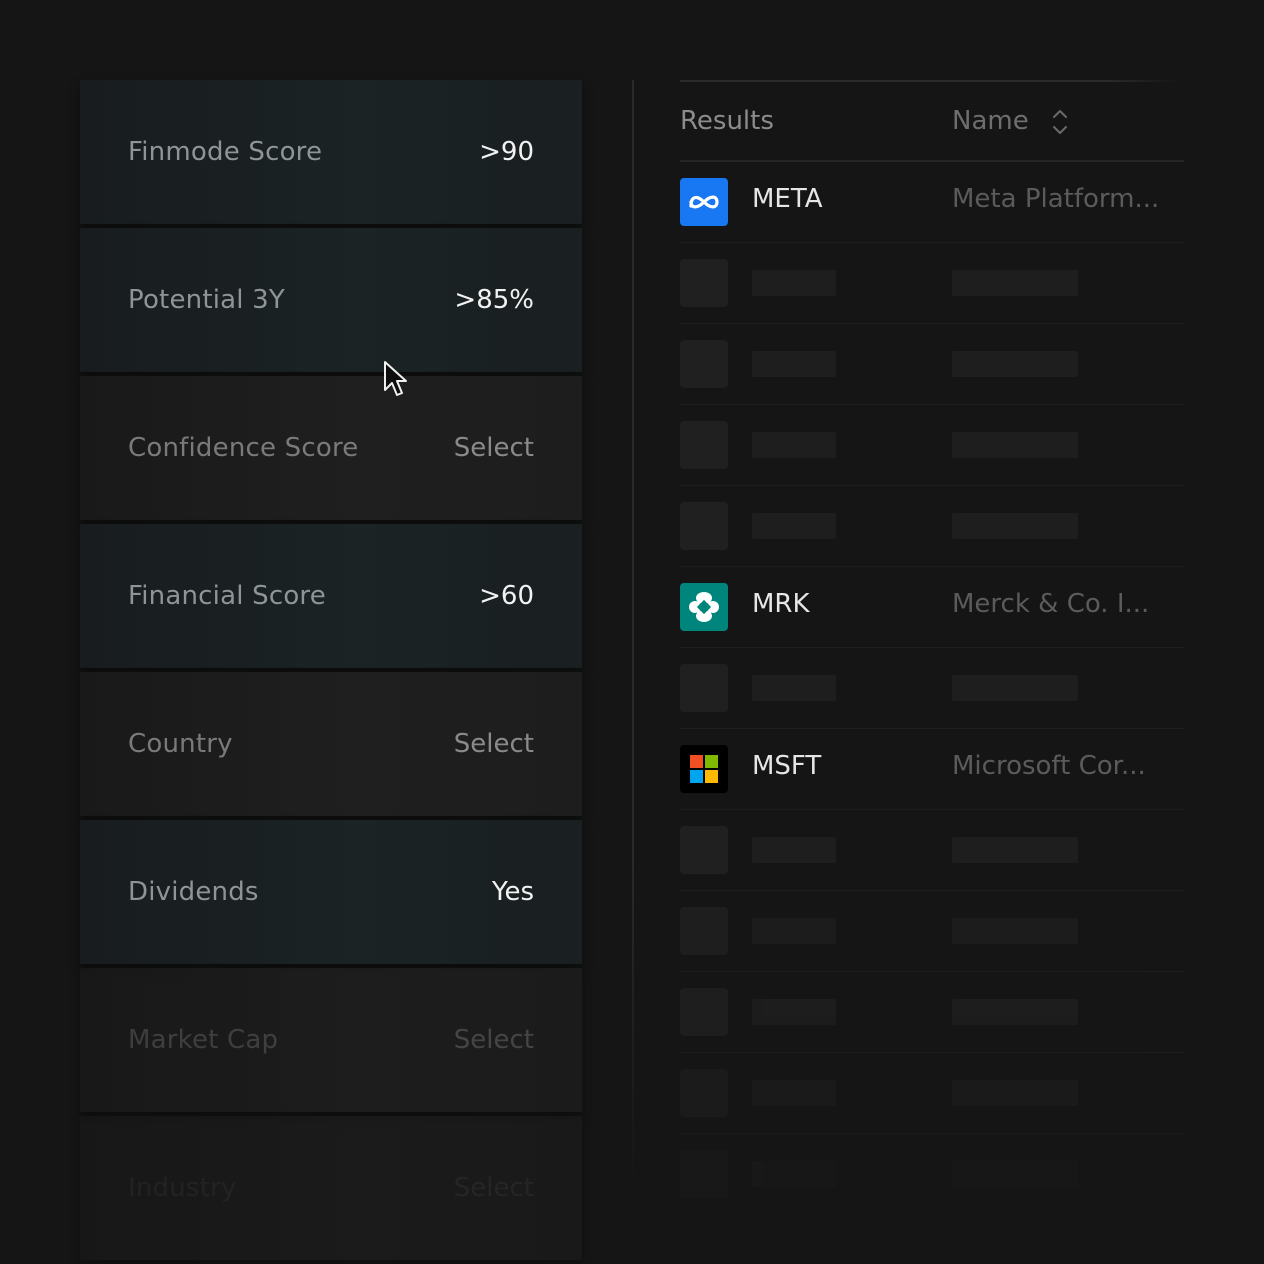 The width and height of the screenshot is (1264, 1264). Describe the element at coordinates (787, 199) in the screenshot. I see `ticker: META` at that location.